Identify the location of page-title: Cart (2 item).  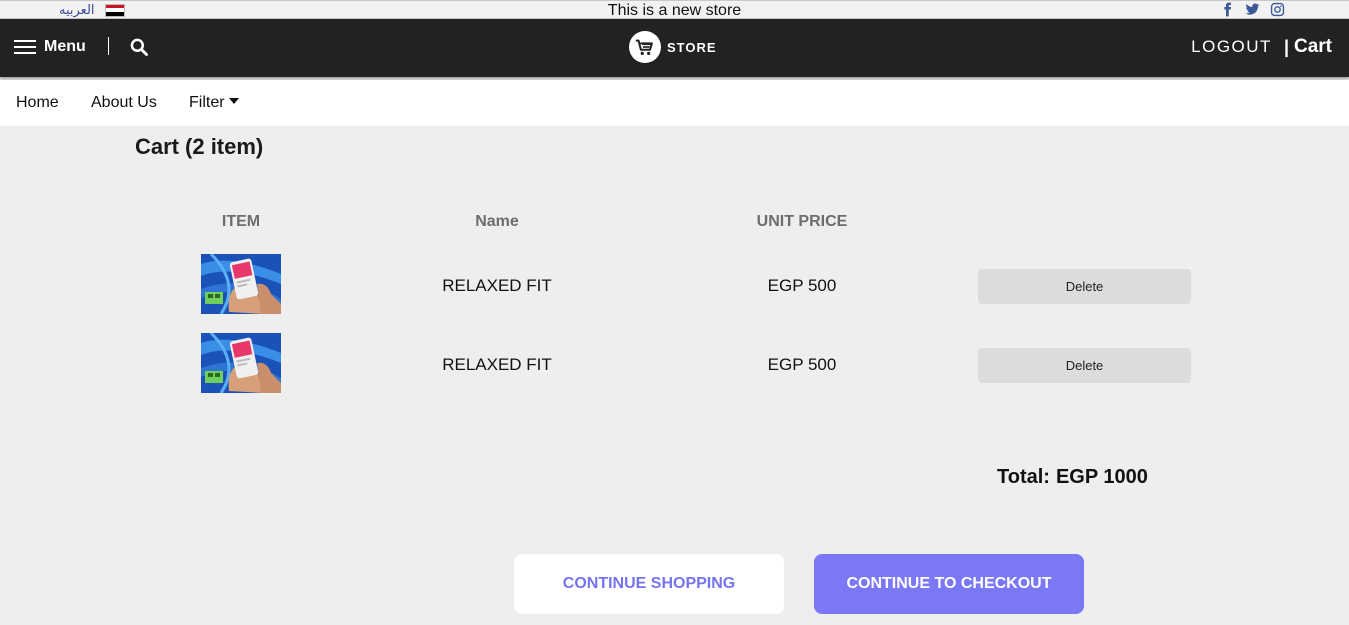
(199, 147).